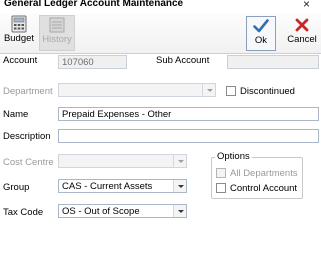 This screenshot has height=258, width=321. I want to click on cost-centre-select, so click(122, 161).